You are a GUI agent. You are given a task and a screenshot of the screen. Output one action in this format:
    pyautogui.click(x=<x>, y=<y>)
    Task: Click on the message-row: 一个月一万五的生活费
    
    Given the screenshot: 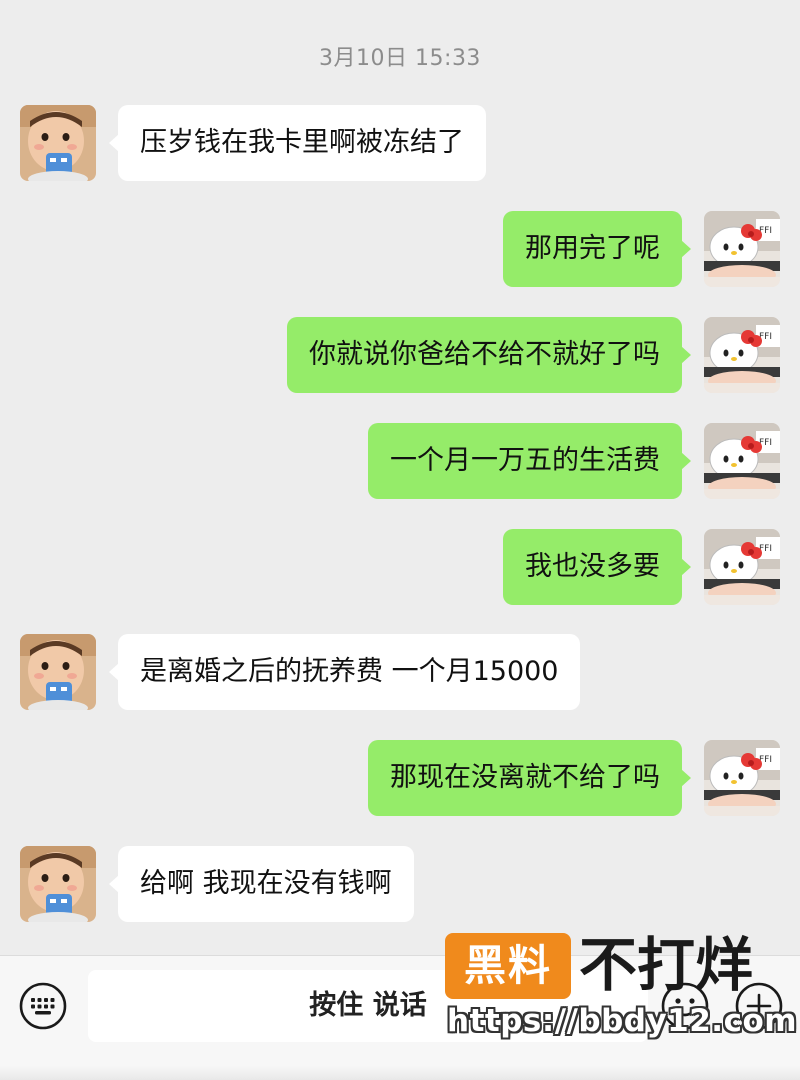 What is the action you would take?
    pyautogui.click(x=400, y=461)
    